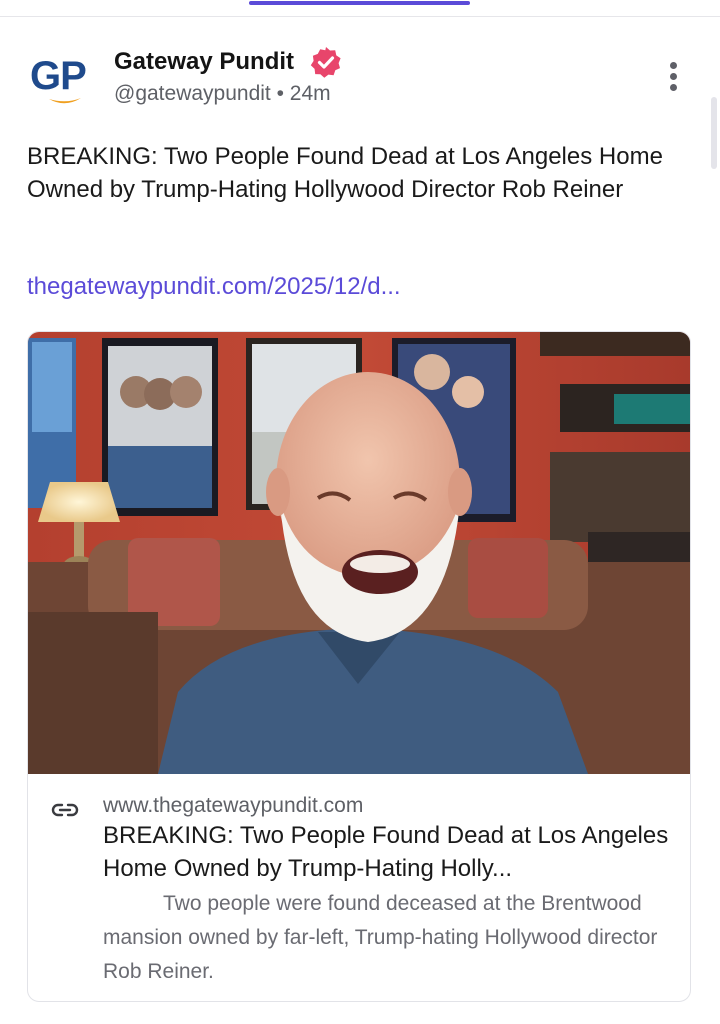 Image resolution: width=720 pixels, height=1024 pixels. Describe the element at coordinates (360, 16) in the screenshot. I see `top-divider` at that location.